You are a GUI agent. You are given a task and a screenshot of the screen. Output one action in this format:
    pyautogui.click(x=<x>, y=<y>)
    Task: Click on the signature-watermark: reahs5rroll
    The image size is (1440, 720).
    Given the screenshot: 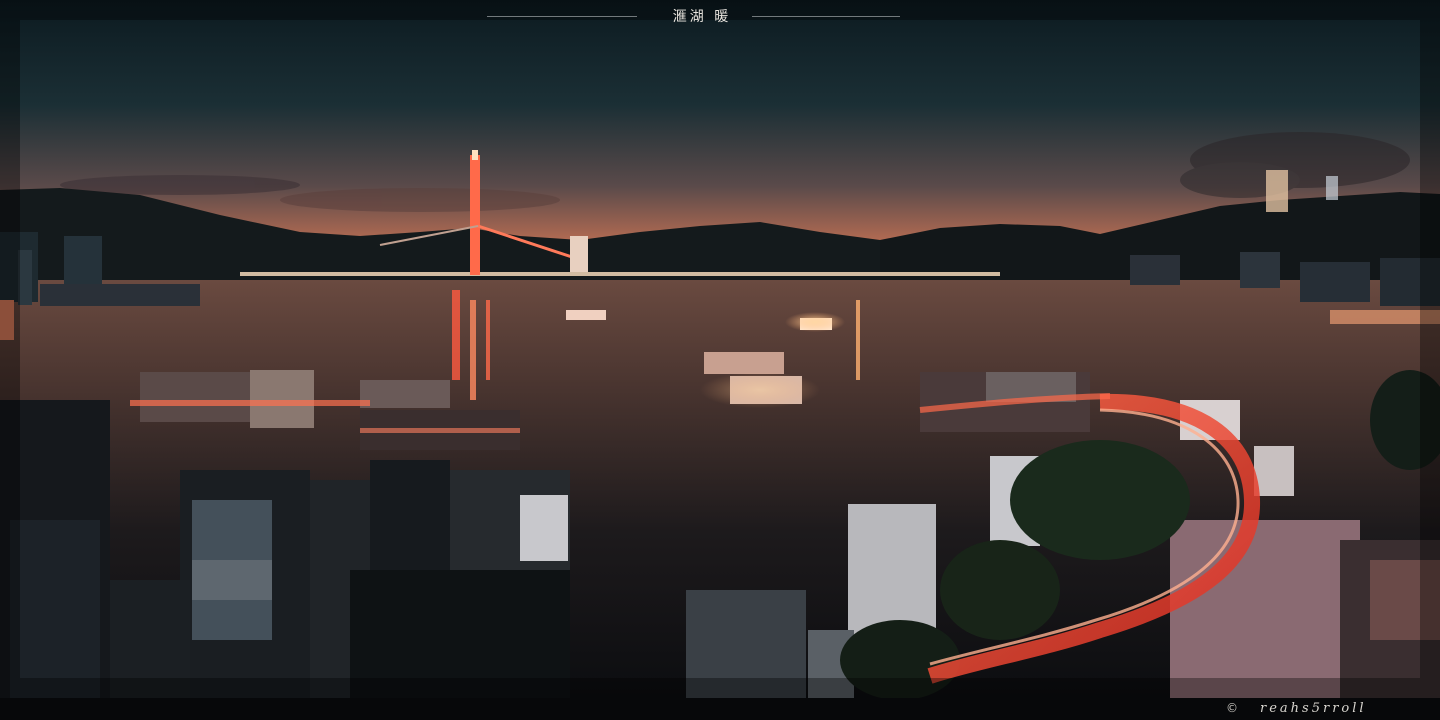 What is the action you would take?
    pyautogui.click(x=1313, y=708)
    